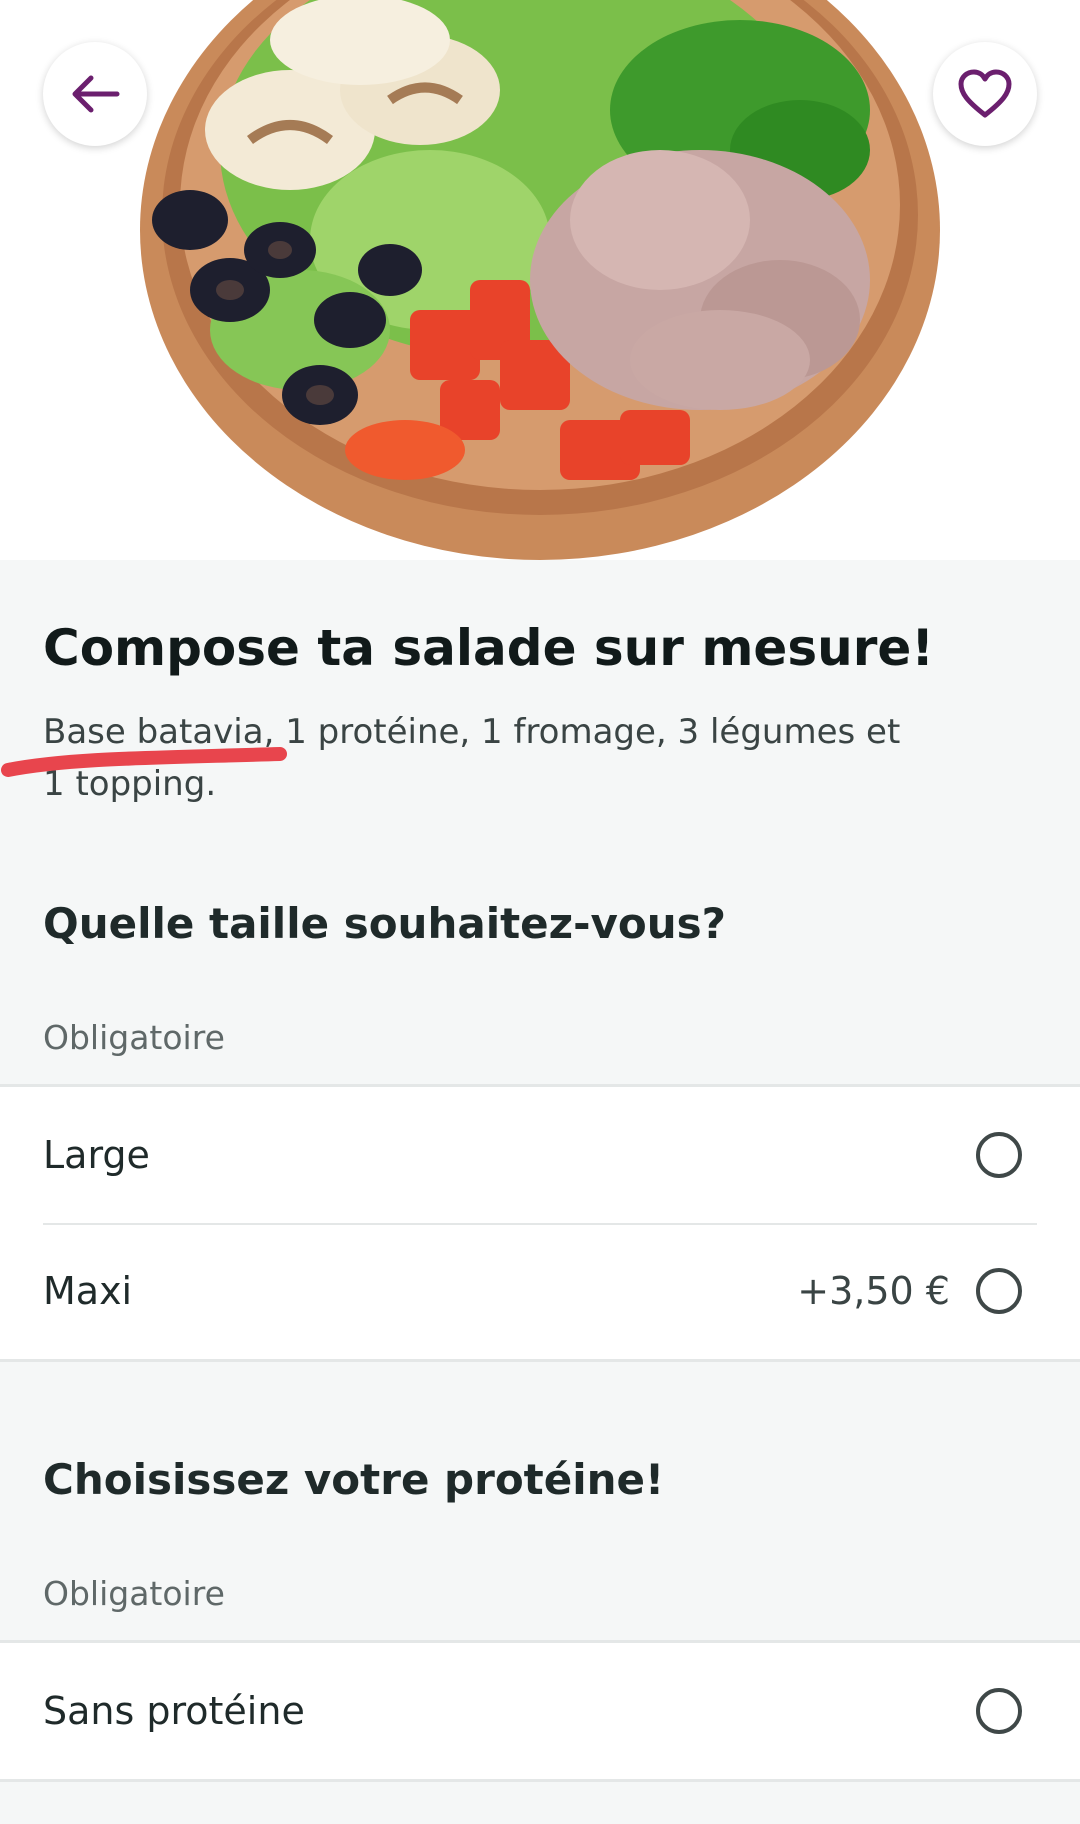 The height and width of the screenshot is (1824, 1080). Describe the element at coordinates (88, 1291) in the screenshot. I see `option-label: Maxi` at that location.